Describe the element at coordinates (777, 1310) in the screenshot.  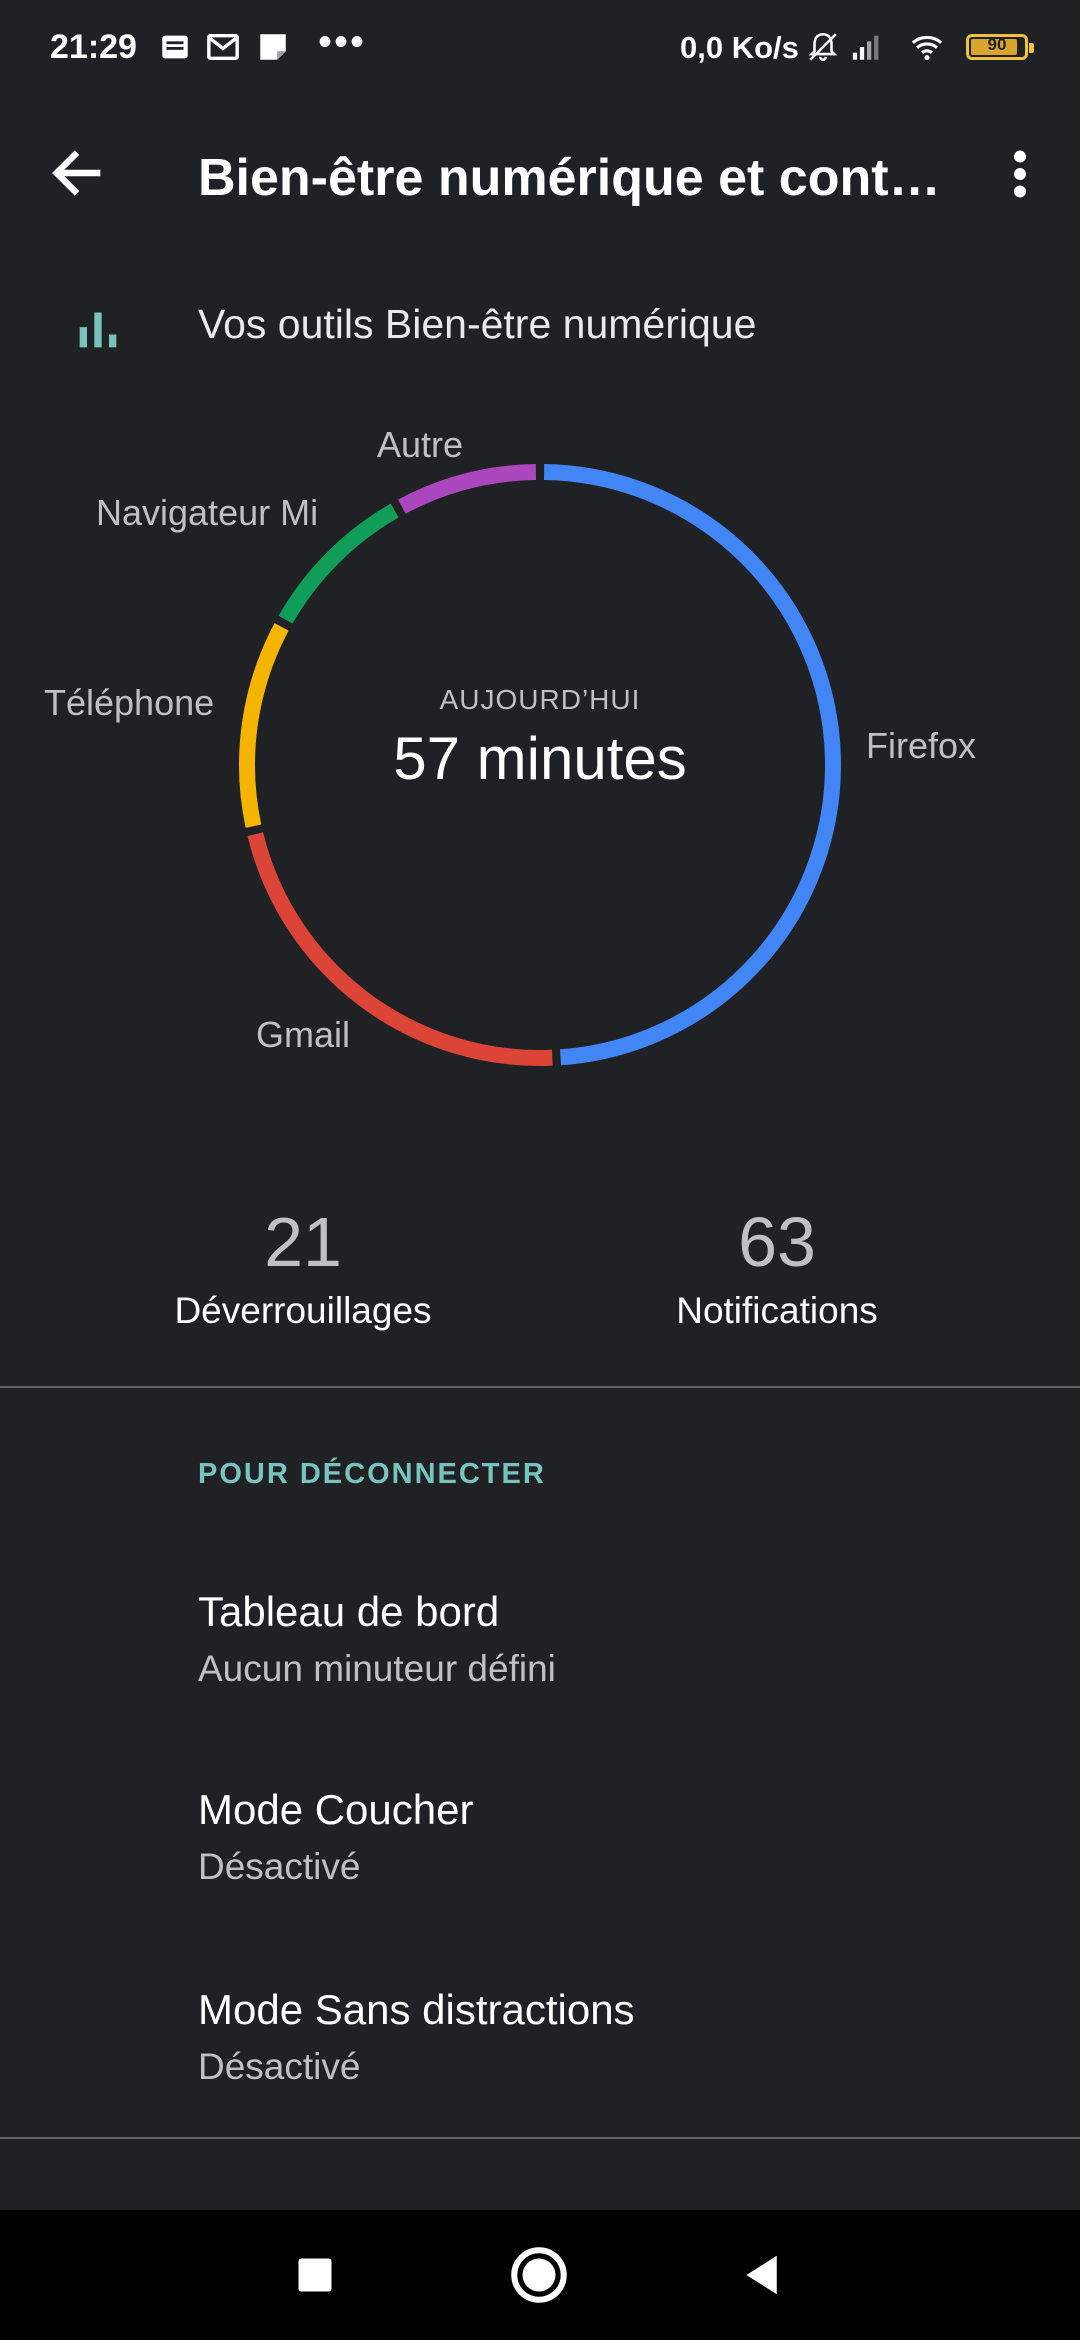
I see `notifications-label: Notifications` at that location.